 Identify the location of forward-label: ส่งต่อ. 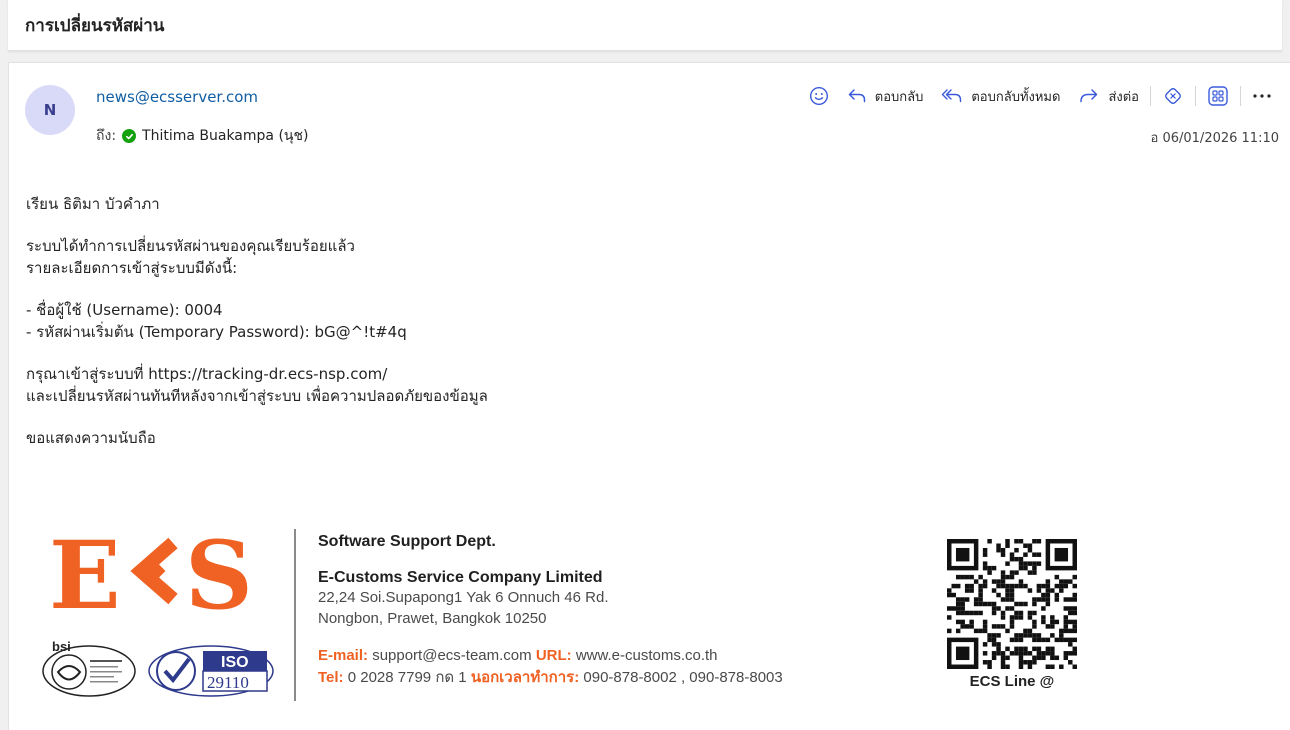
(1123, 97).